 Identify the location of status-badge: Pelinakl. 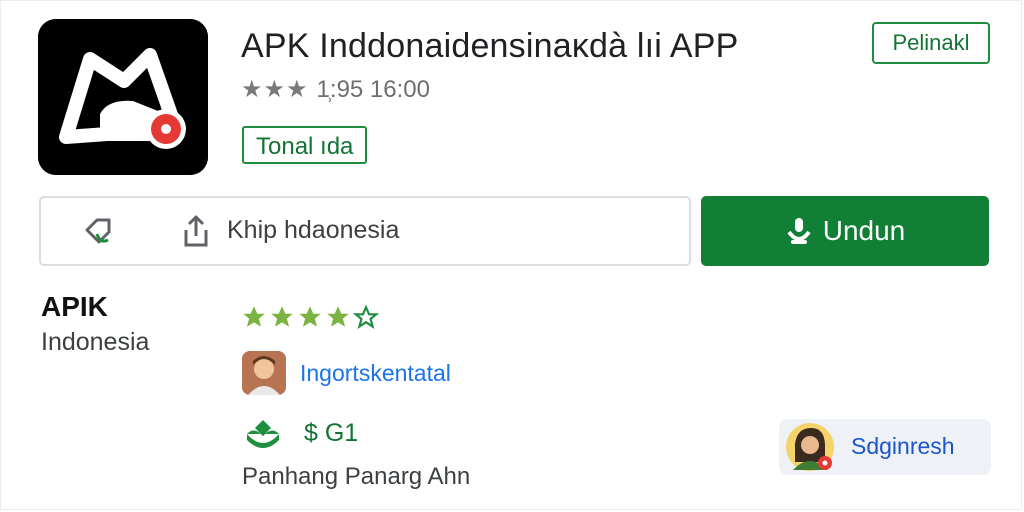
(931, 43).